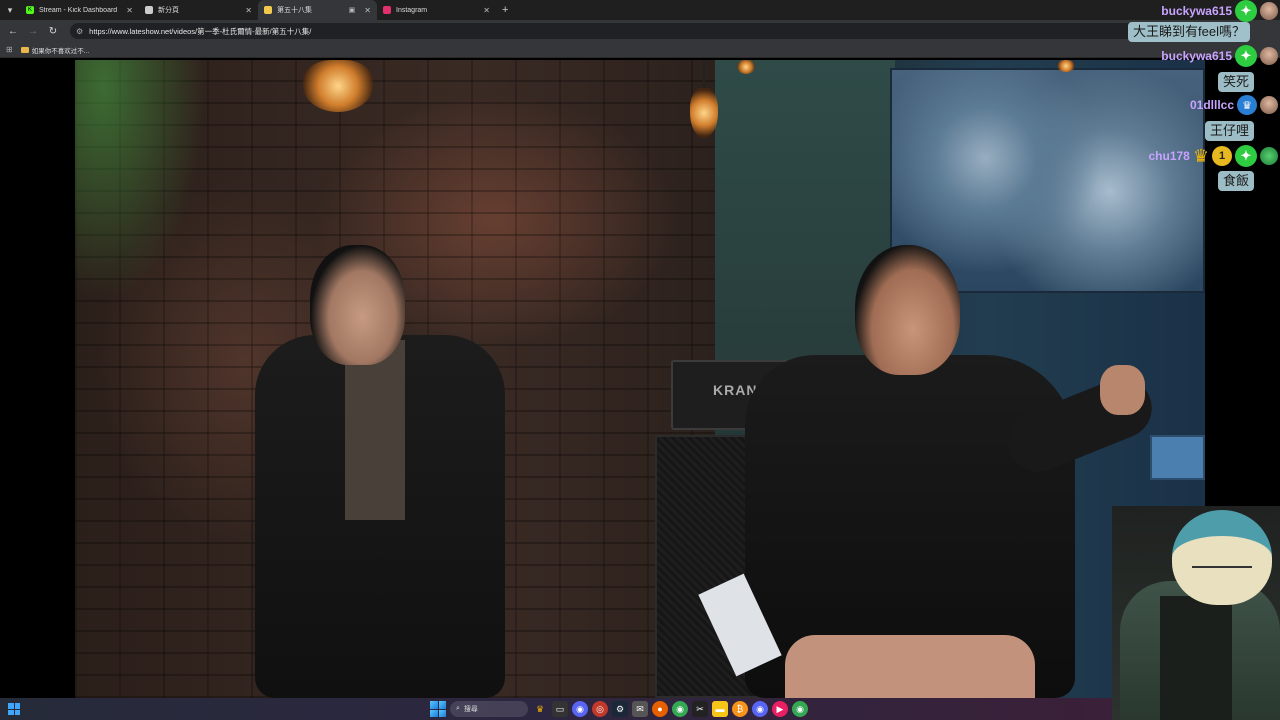 The image size is (1280, 720). I want to click on lamp-cord, so click(704, 75).